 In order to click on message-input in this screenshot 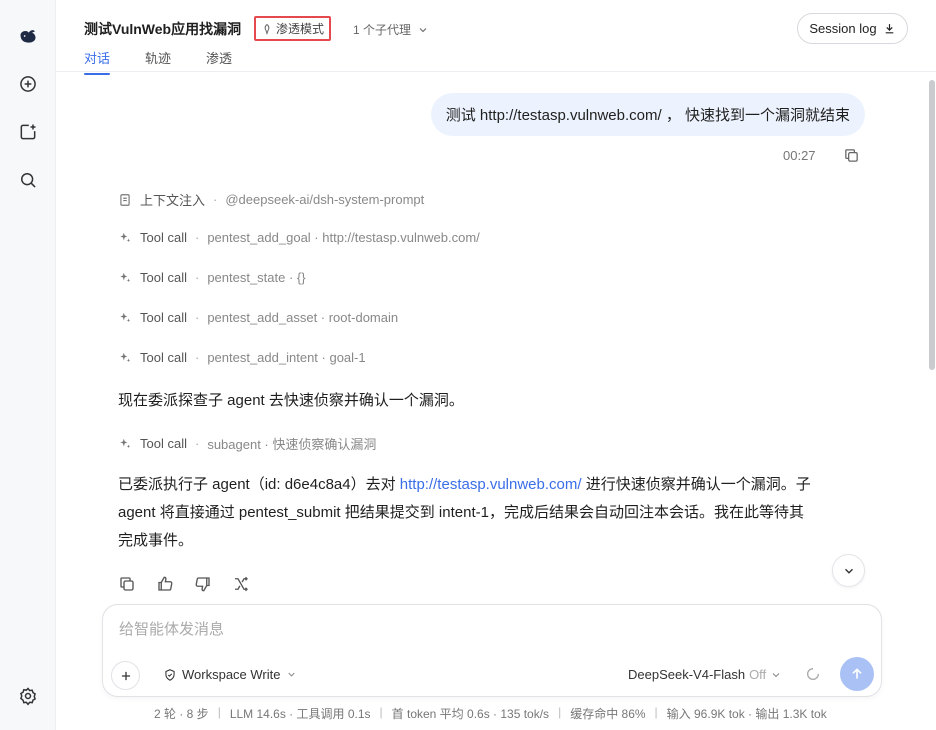, I will do `click(489, 629)`.